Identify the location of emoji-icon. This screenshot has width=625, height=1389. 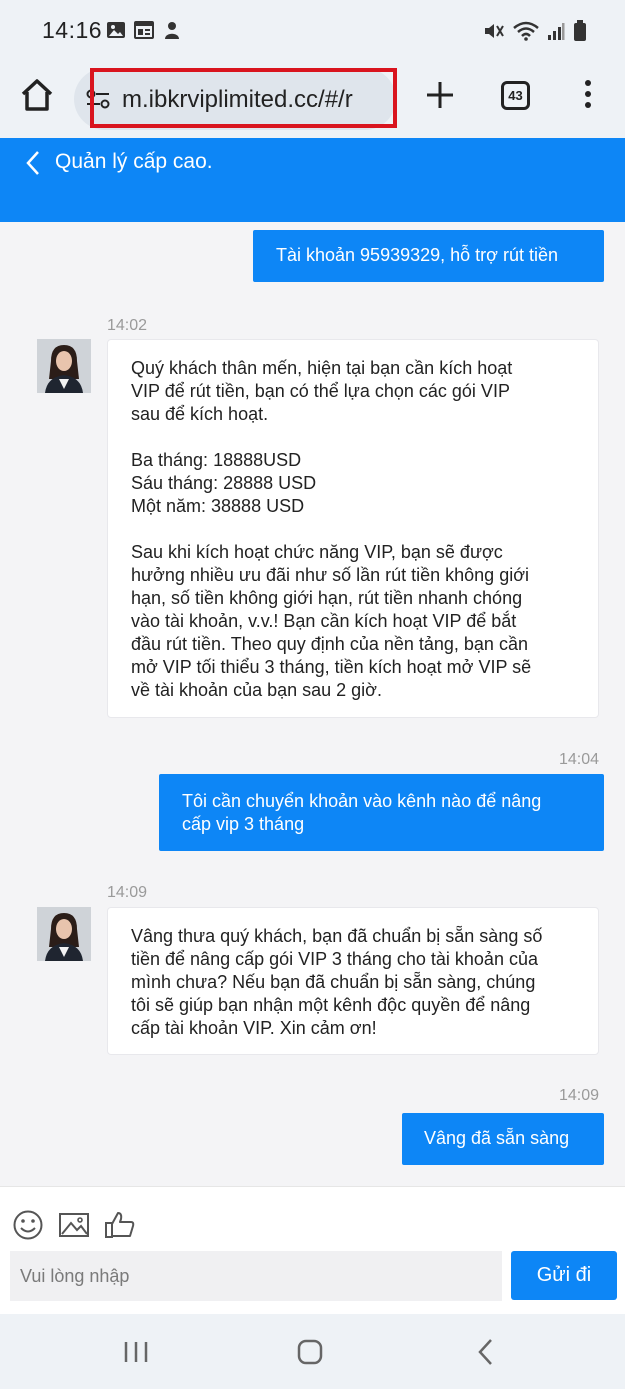
(29, 1225).